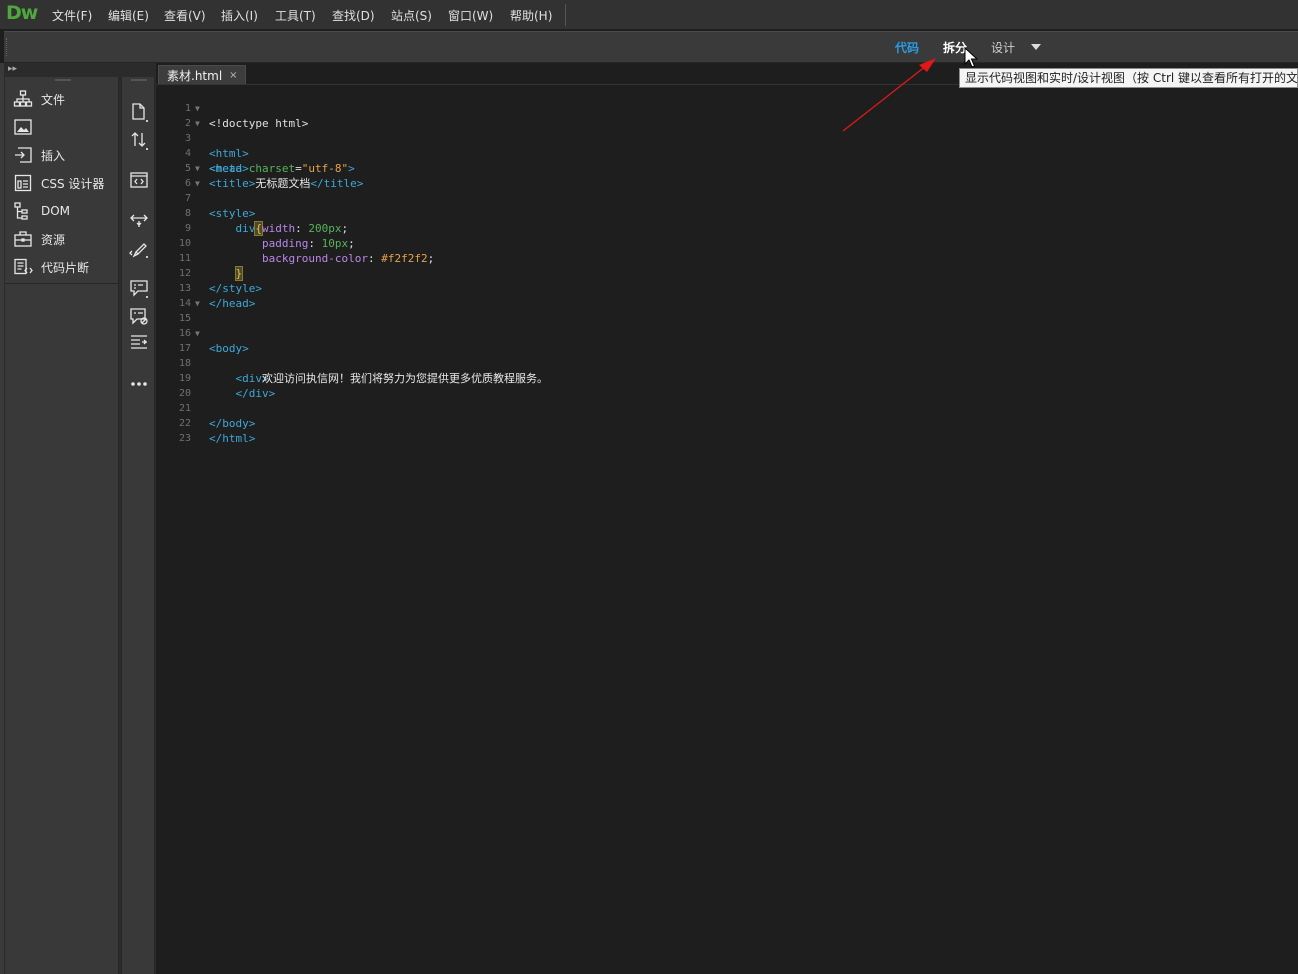 The width and height of the screenshot is (1298, 974). Describe the element at coordinates (353, 15) in the screenshot. I see `menu-find: 查找(D)` at that location.